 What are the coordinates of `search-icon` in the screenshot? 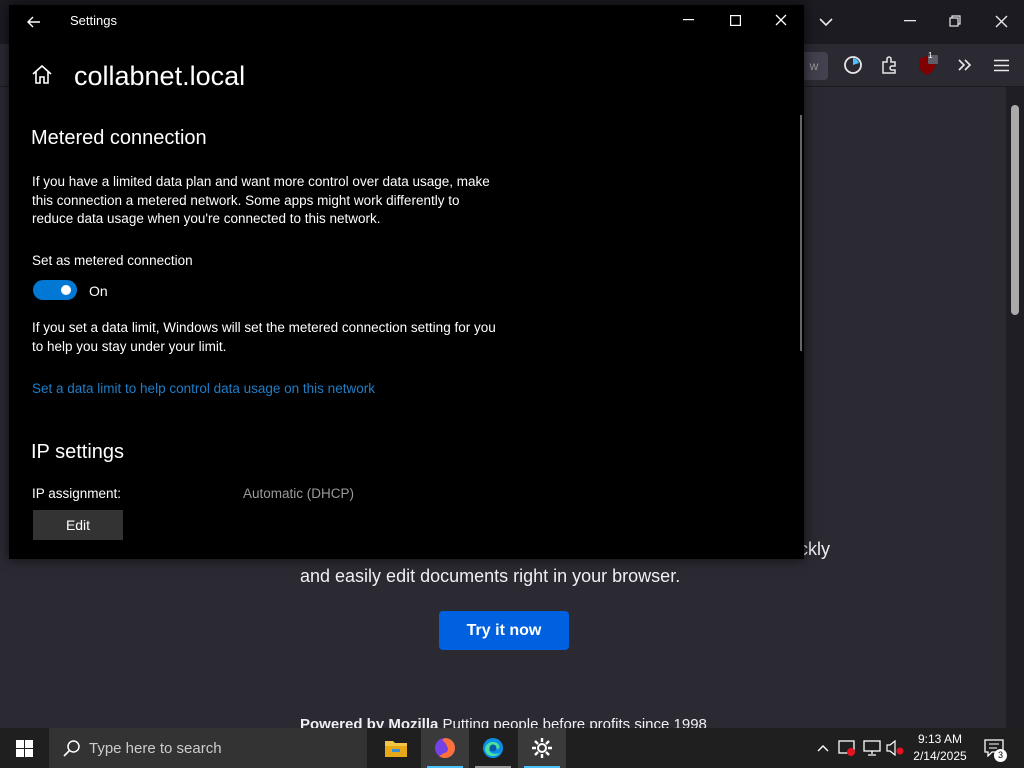 It's located at (71, 748).